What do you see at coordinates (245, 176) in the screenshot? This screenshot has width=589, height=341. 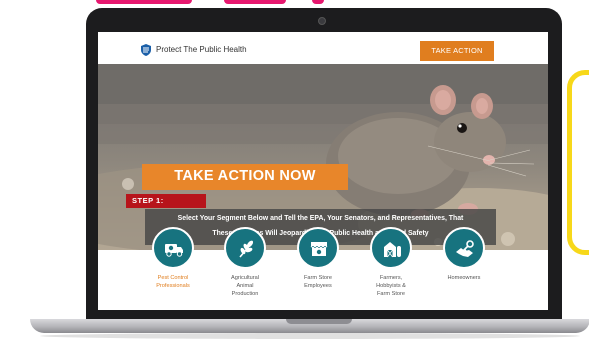 I see `take-action-now-heading: TAKE ACTION NOW` at bounding box center [245, 176].